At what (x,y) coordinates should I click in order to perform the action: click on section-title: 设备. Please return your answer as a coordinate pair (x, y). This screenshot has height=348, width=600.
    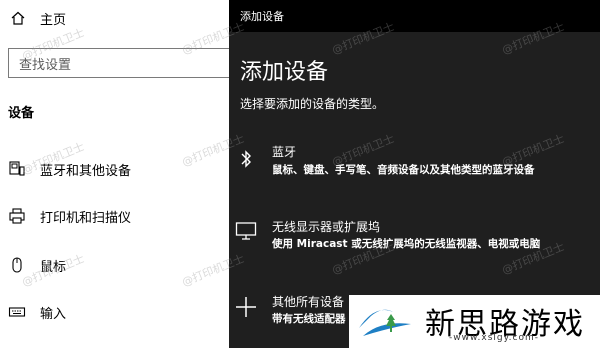
    Looking at the image, I should click on (21, 113).